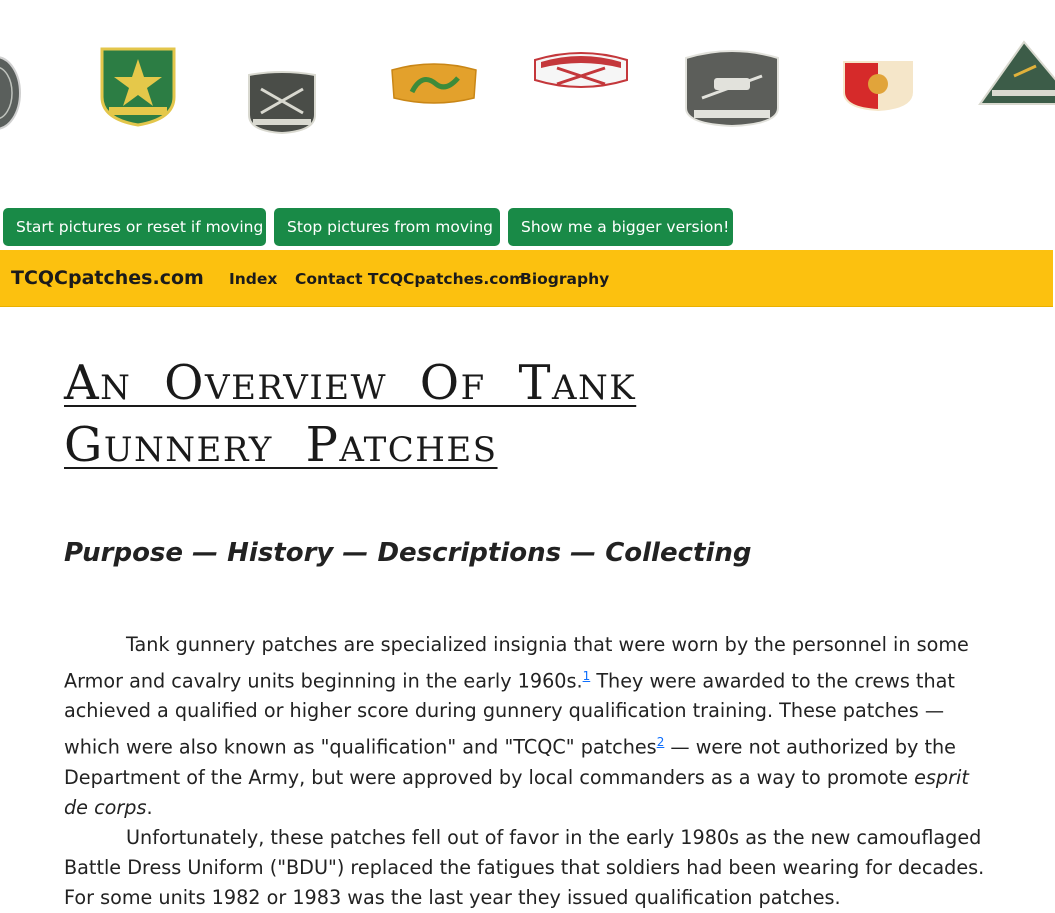 The image size is (1055, 913). Describe the element at coordinates (464, 414) in the screenshot. I see `page-title: An Overview Of Tank Gunnery Patches` at that location.